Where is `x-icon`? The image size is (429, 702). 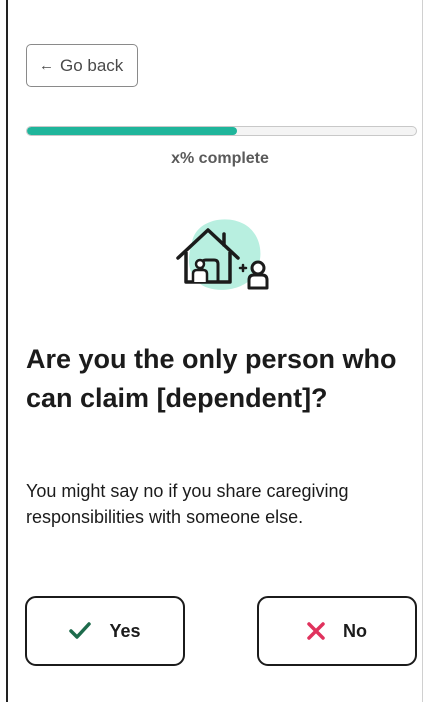
x-icon is located at coordinates (316, 631).